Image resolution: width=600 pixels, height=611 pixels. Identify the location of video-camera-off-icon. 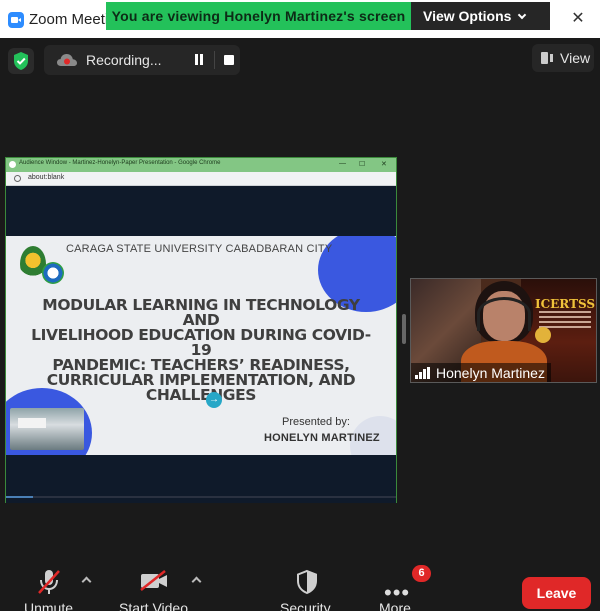
(153, 580).